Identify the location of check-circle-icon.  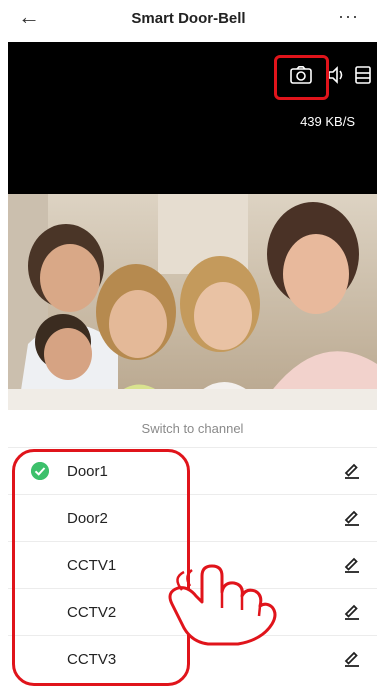
(40, 471).